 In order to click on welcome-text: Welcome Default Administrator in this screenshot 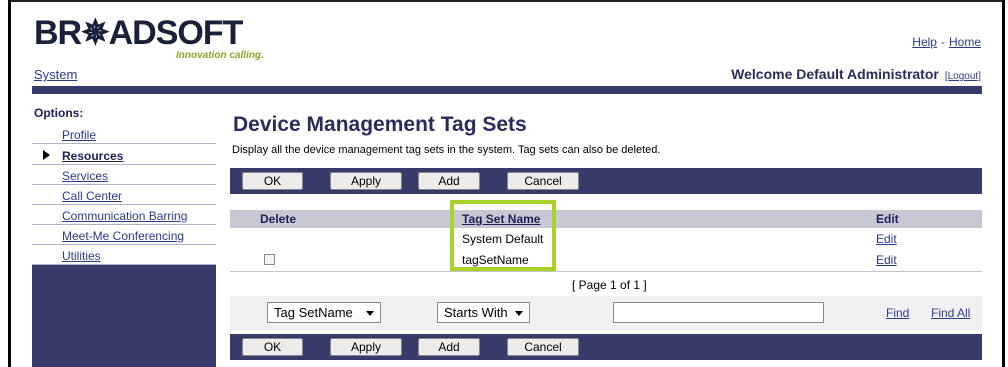, I will do `click(835, 74)`.